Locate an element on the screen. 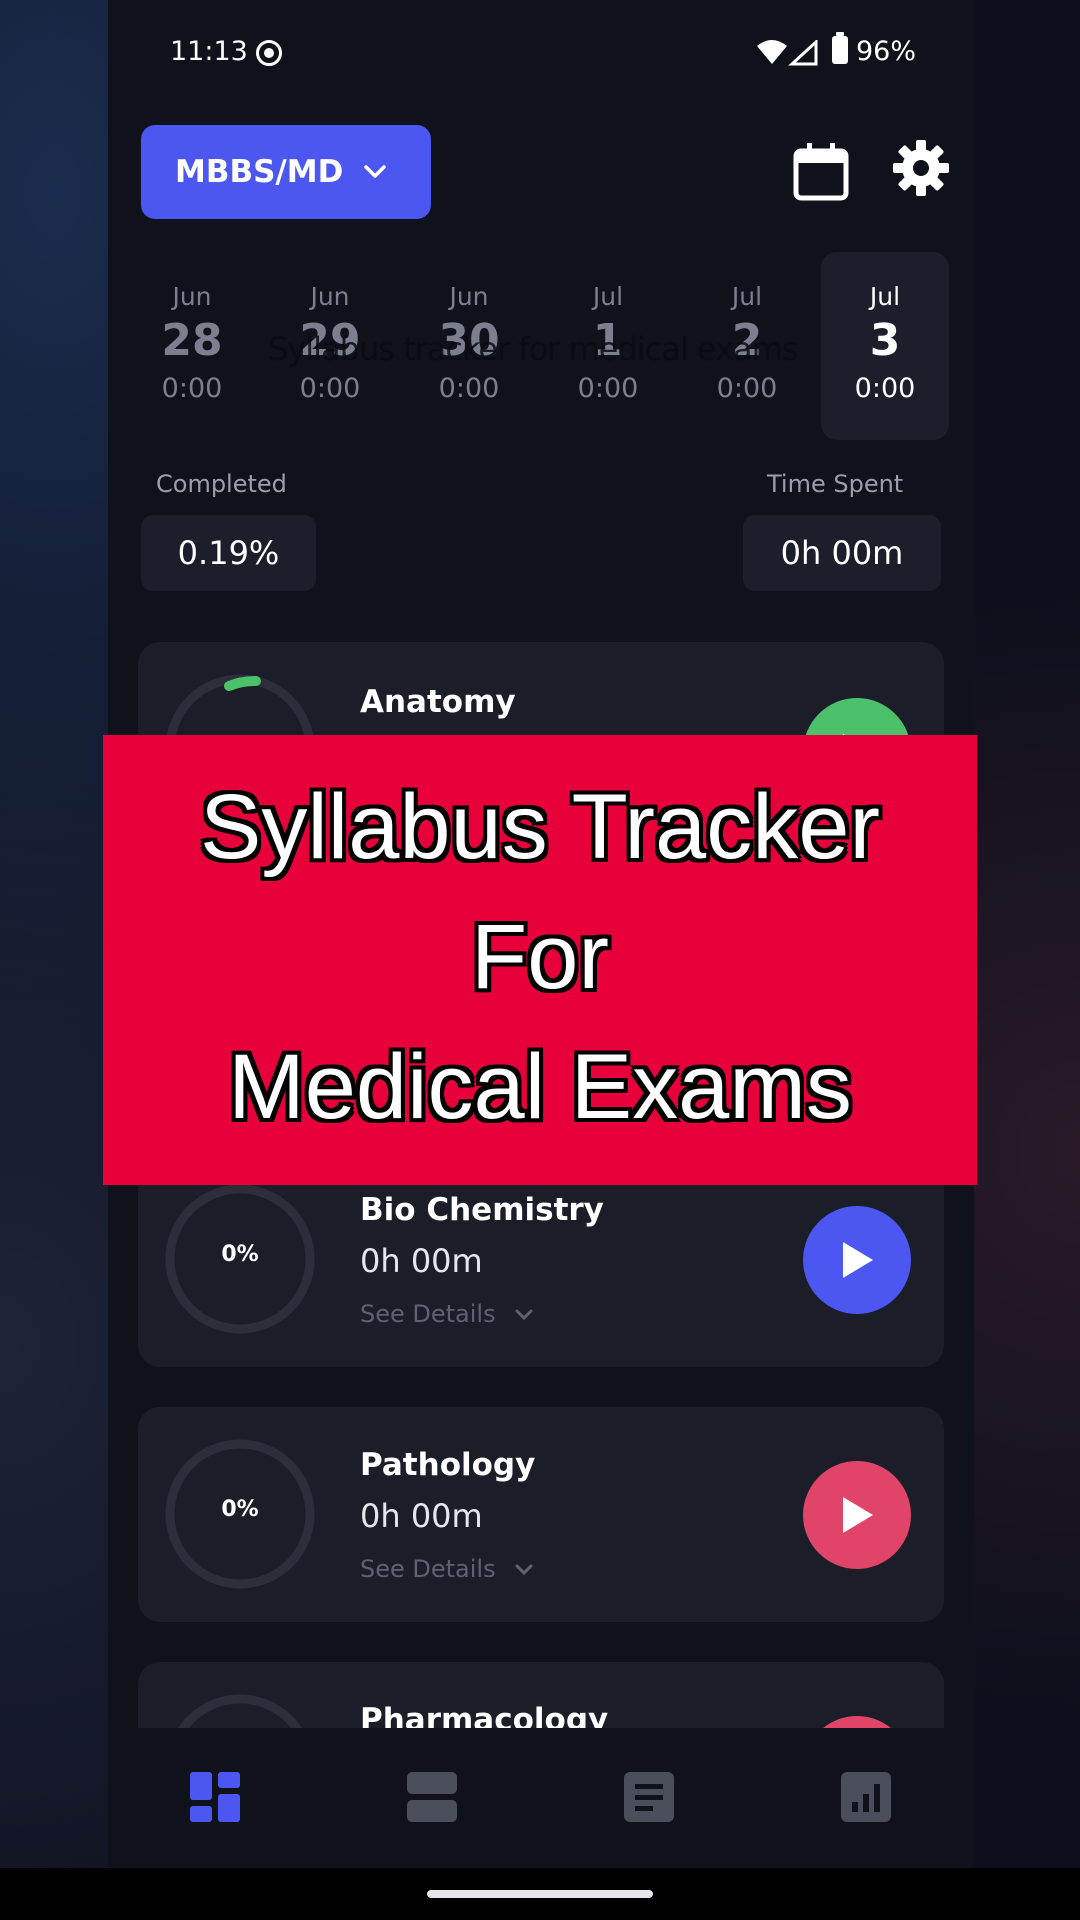  battery-icon is located at coordinates (840, 48).